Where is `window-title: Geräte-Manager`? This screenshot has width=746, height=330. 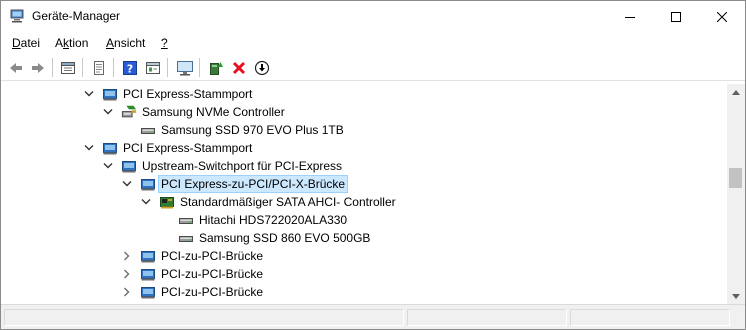
window-title: Geräte-Manager is located at coordinates (76, 16).